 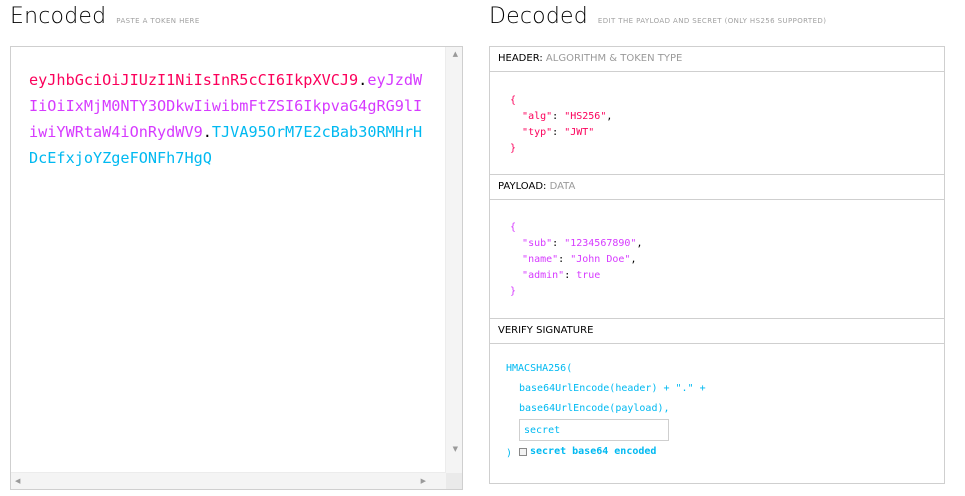 I want to click on header-sublabel: ALGORITHM & TOKEN TYPE, so click(x=614, y=58).